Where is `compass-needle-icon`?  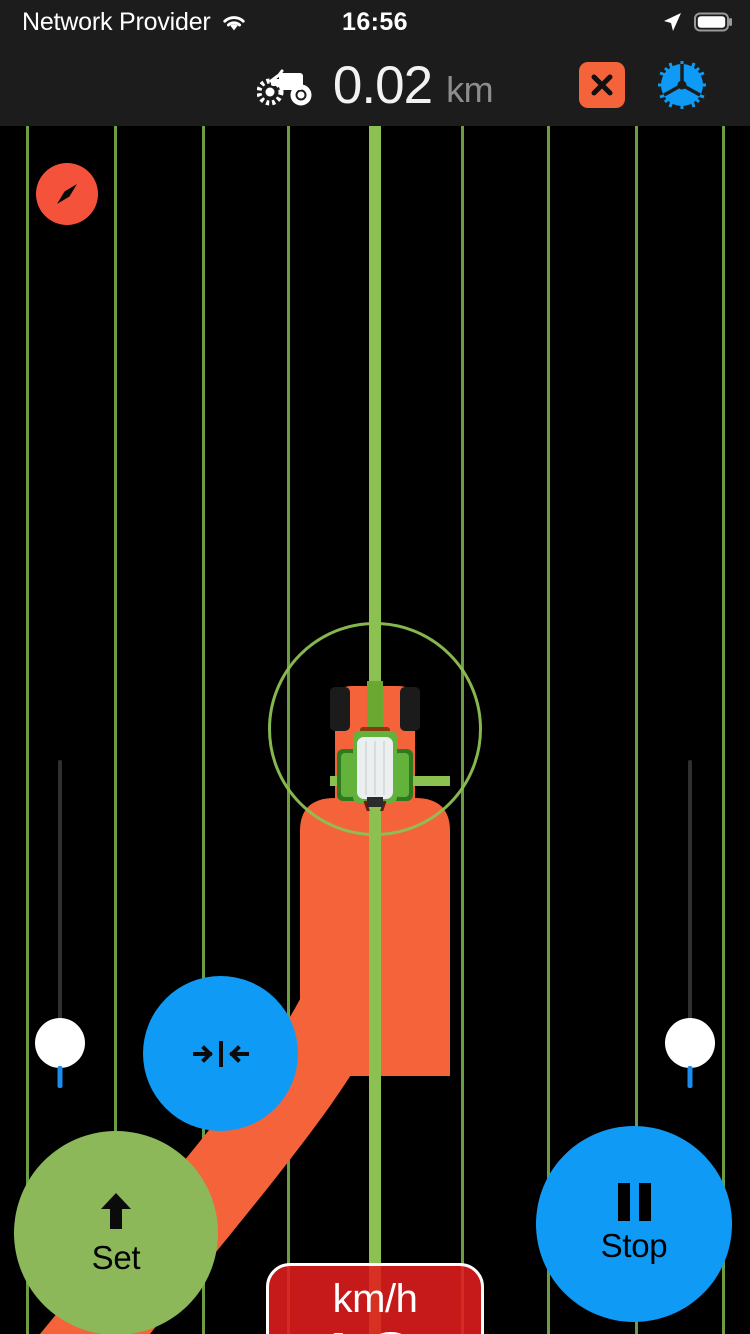
compass-needle-icon is located at coordinates (67, 194).